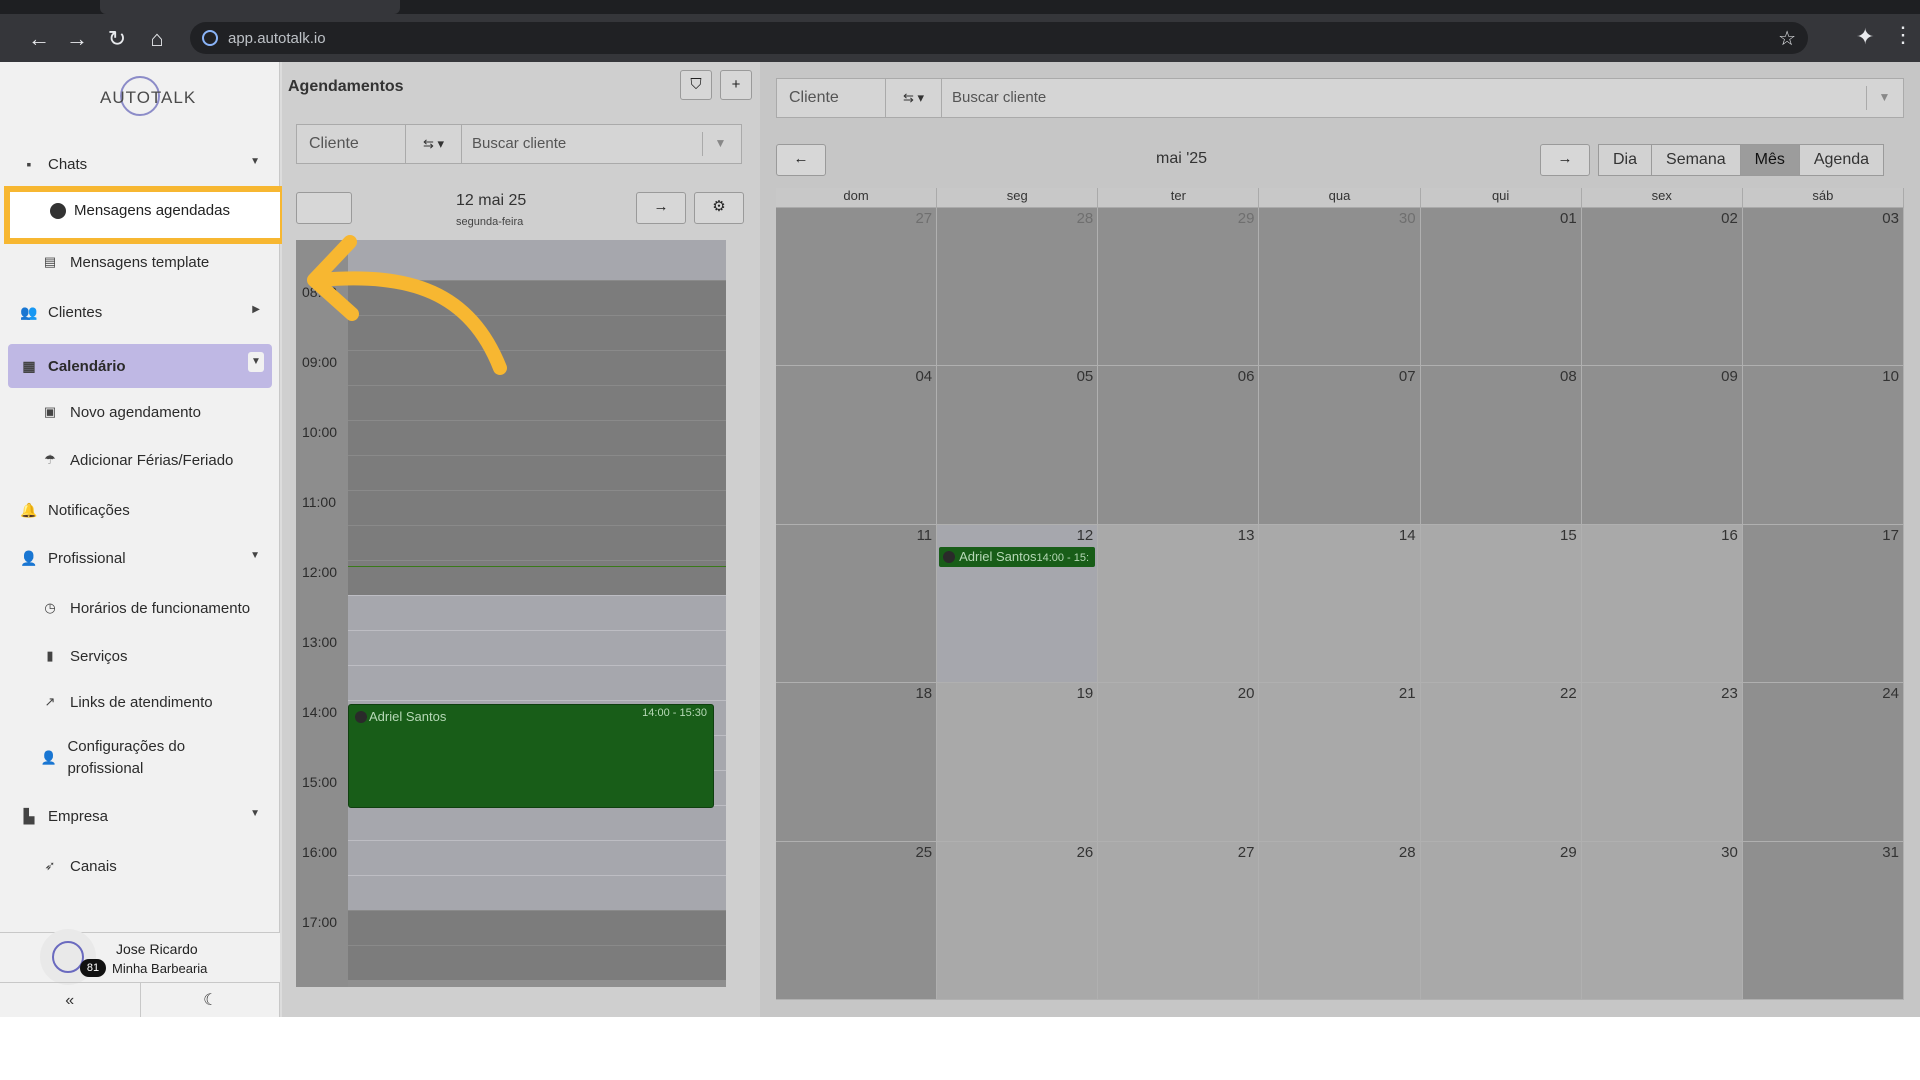  What do you see at coordinates (857, 445) in the screenshot?
I see `day-cell: 04` at bounding box center [857, 445].